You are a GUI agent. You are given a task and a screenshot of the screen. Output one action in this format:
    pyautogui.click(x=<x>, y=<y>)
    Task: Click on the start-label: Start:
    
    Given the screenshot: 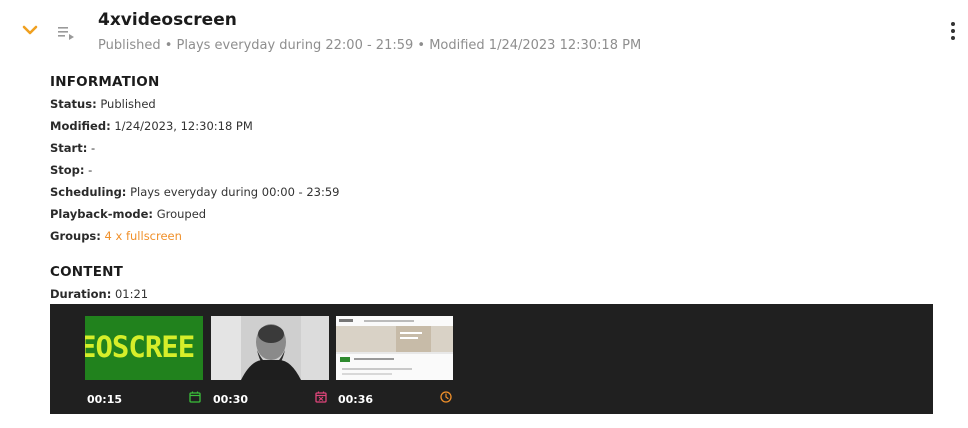 What is the action you would take?
    pyautogui.click(x=69, y=148)
    